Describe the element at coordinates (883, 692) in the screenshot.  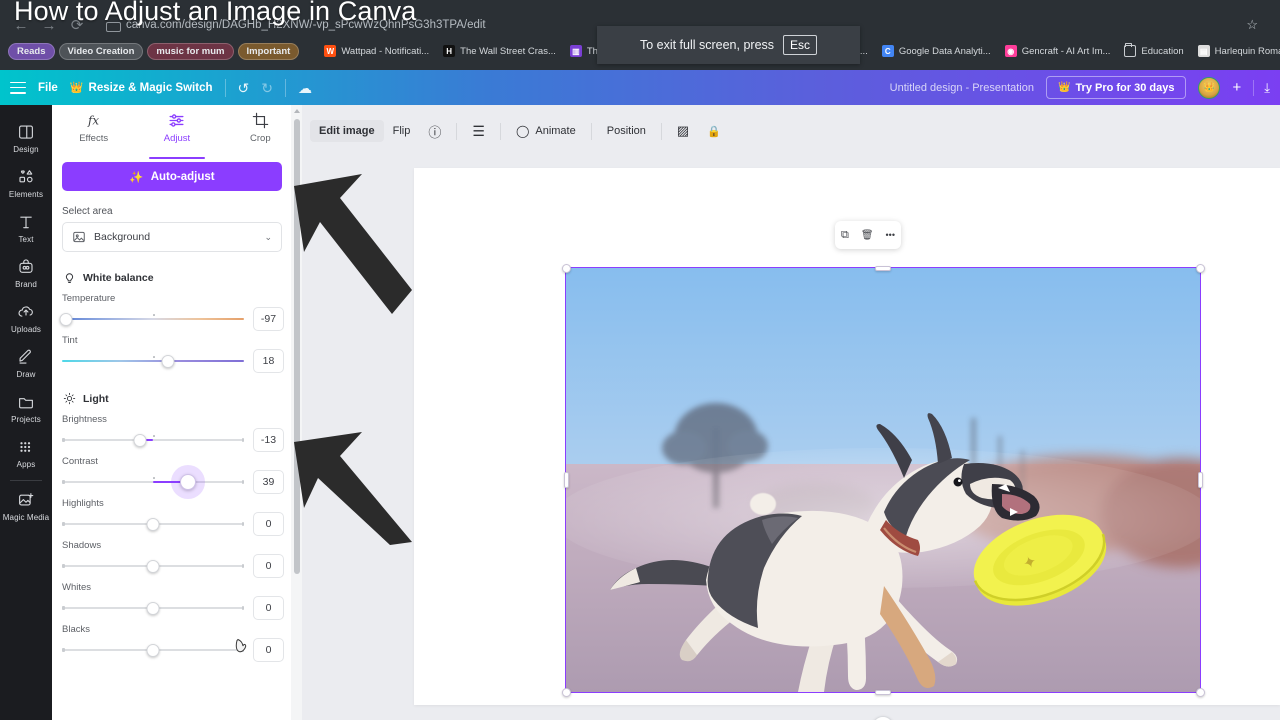
I see `resize-handle-bottom` at that location.